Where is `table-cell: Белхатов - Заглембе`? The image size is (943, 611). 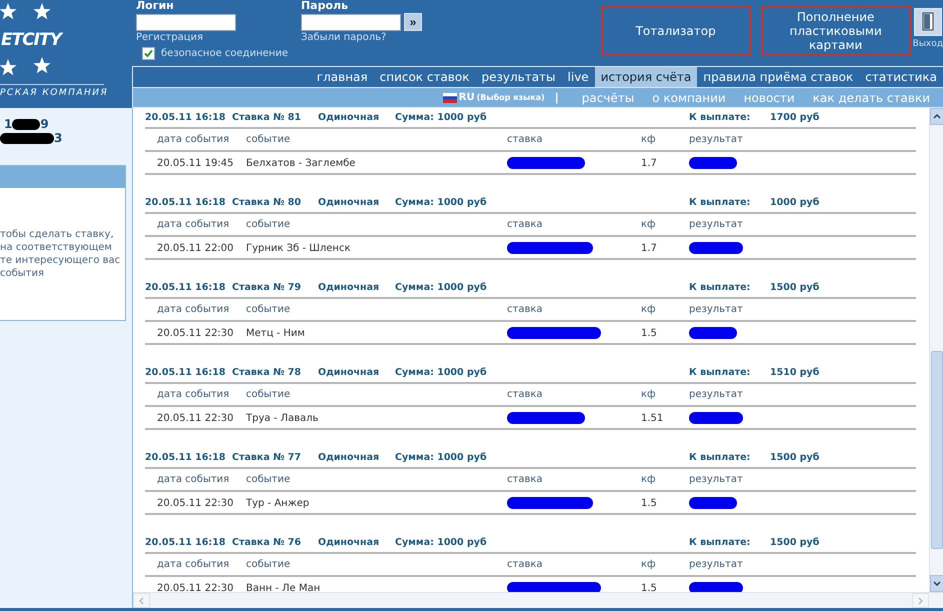 table-cell: Белхатов - Заглембе is located at coordinates (301, 163).